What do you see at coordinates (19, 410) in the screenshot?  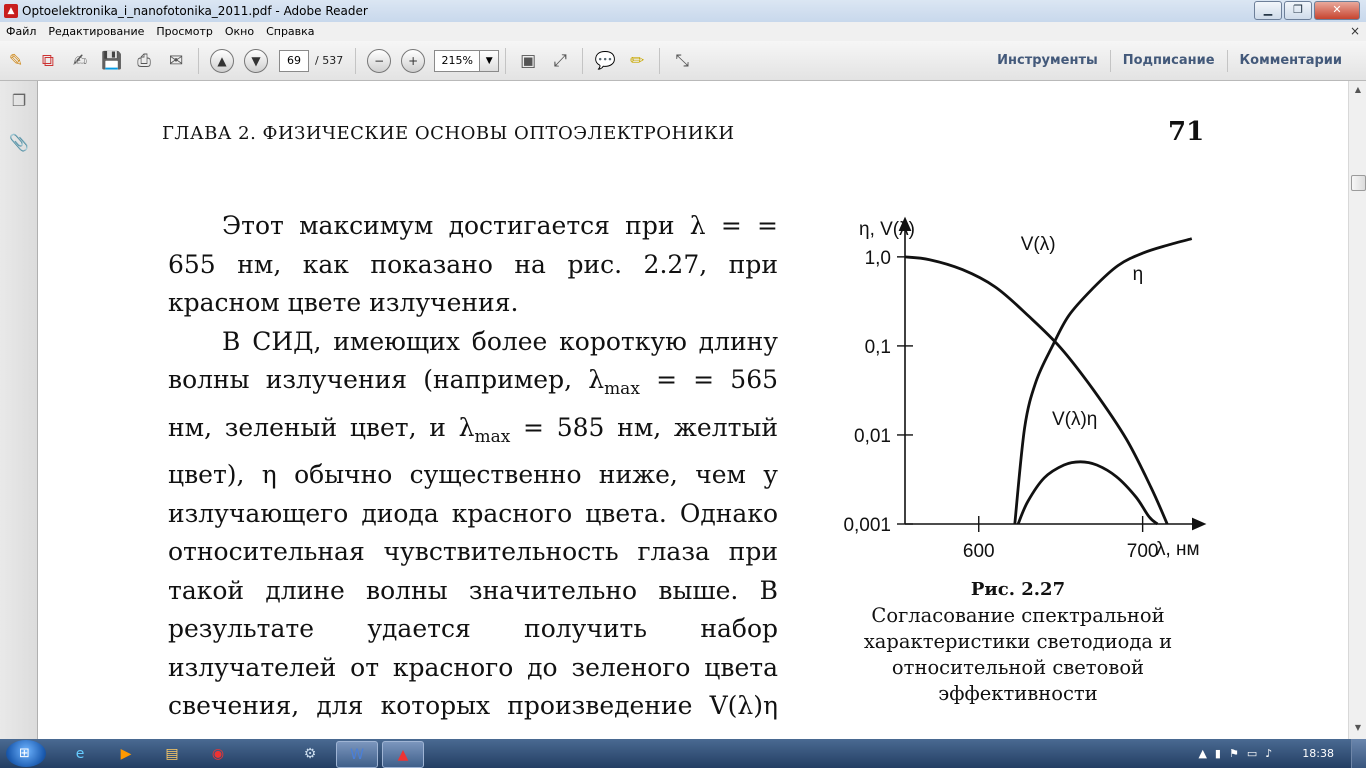 I see `navigation-pane: ❐ 📎` at bounding box center [19, 410].